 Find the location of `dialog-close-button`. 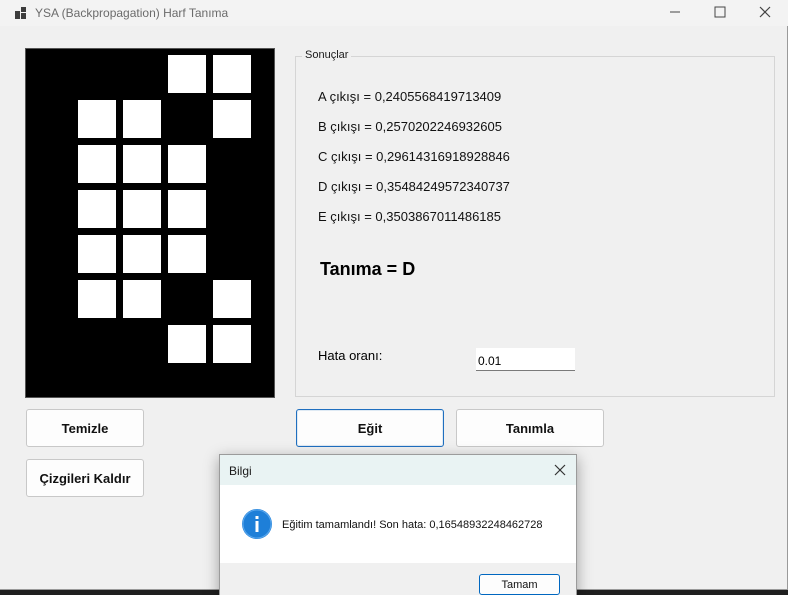

dialog-close-button is located at coordinates (560, 470).